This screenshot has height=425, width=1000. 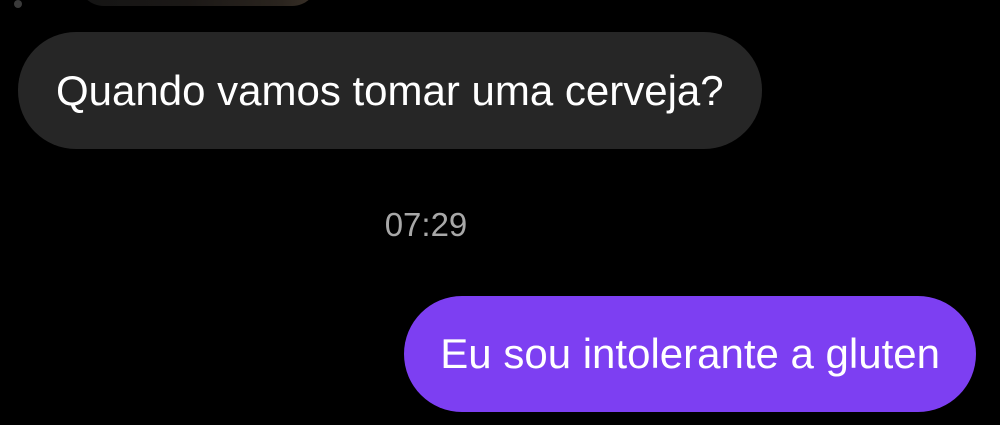 I want to click on previous-media-message, so click(x=198, y=3).